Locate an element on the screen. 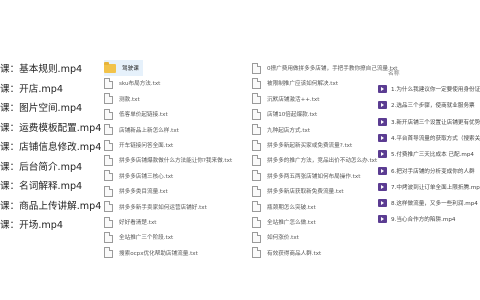 The width and height of the screenshot is (480, 300). folder-item: 驾驶课 is located at coordinates (123, 68).